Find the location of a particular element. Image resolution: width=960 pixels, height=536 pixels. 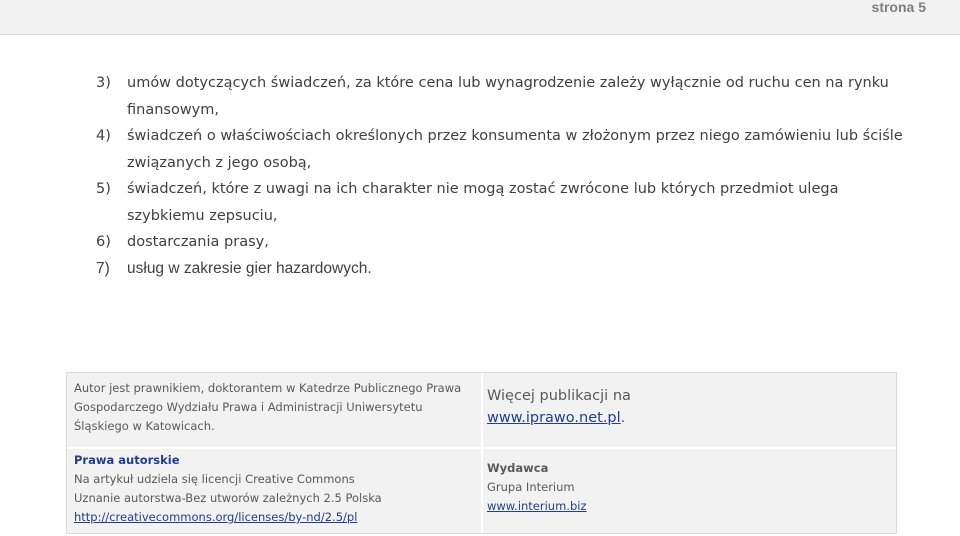

list-item-text: usług w zakresie gier hazardowych. is located at coordinates (249, 268).